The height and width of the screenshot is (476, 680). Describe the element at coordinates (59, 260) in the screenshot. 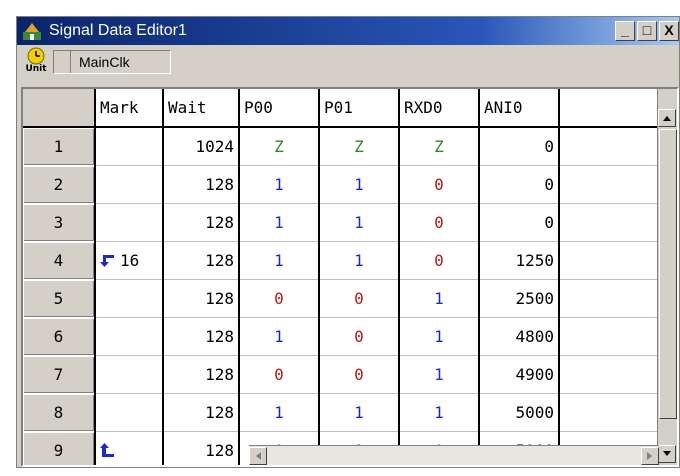

I see `row-number: 4` at that location.